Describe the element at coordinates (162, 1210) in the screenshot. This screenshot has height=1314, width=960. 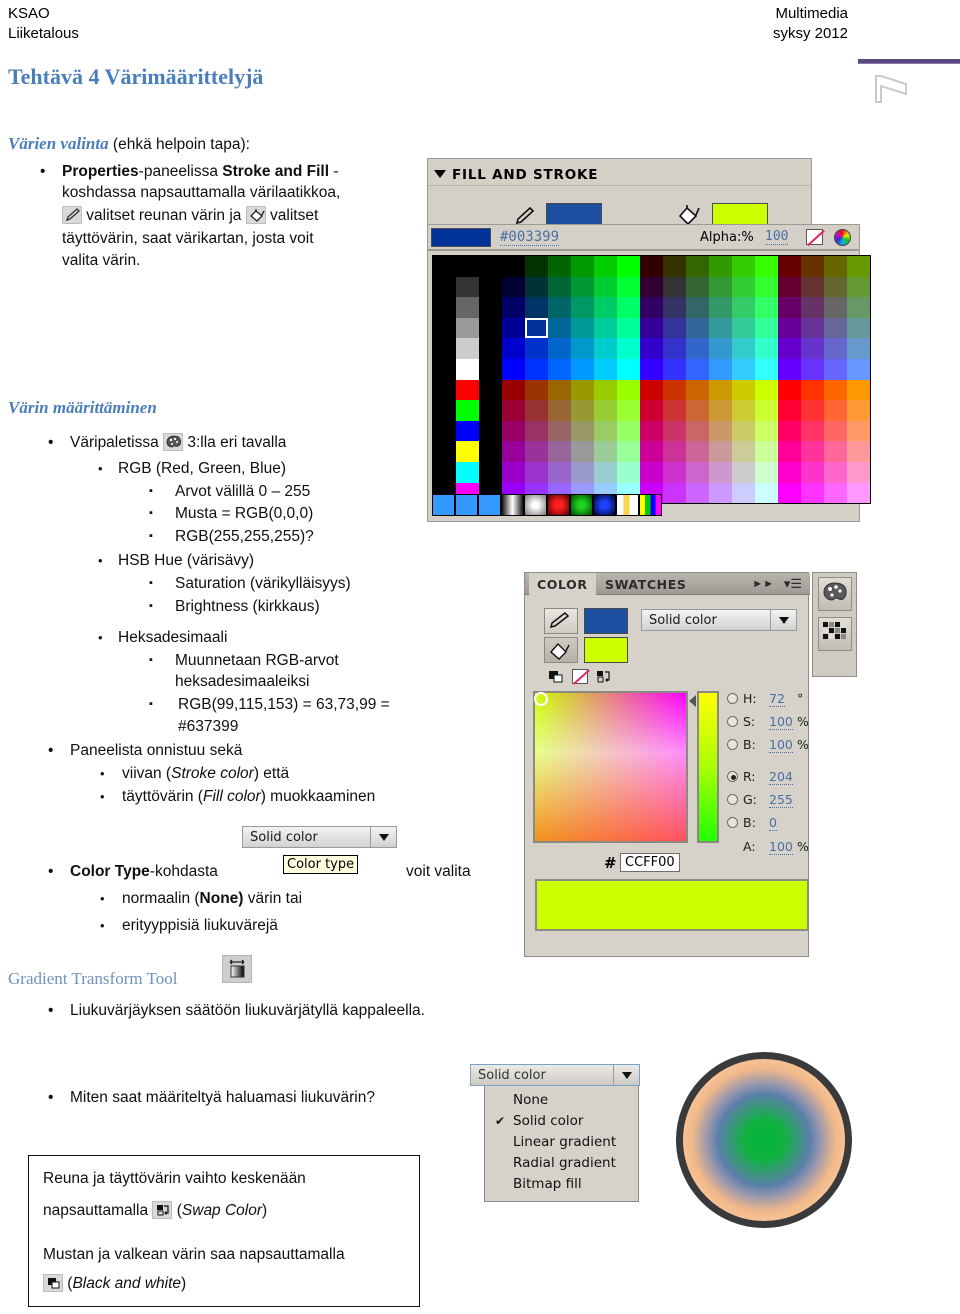
I see `swap-color-icon` at that location.